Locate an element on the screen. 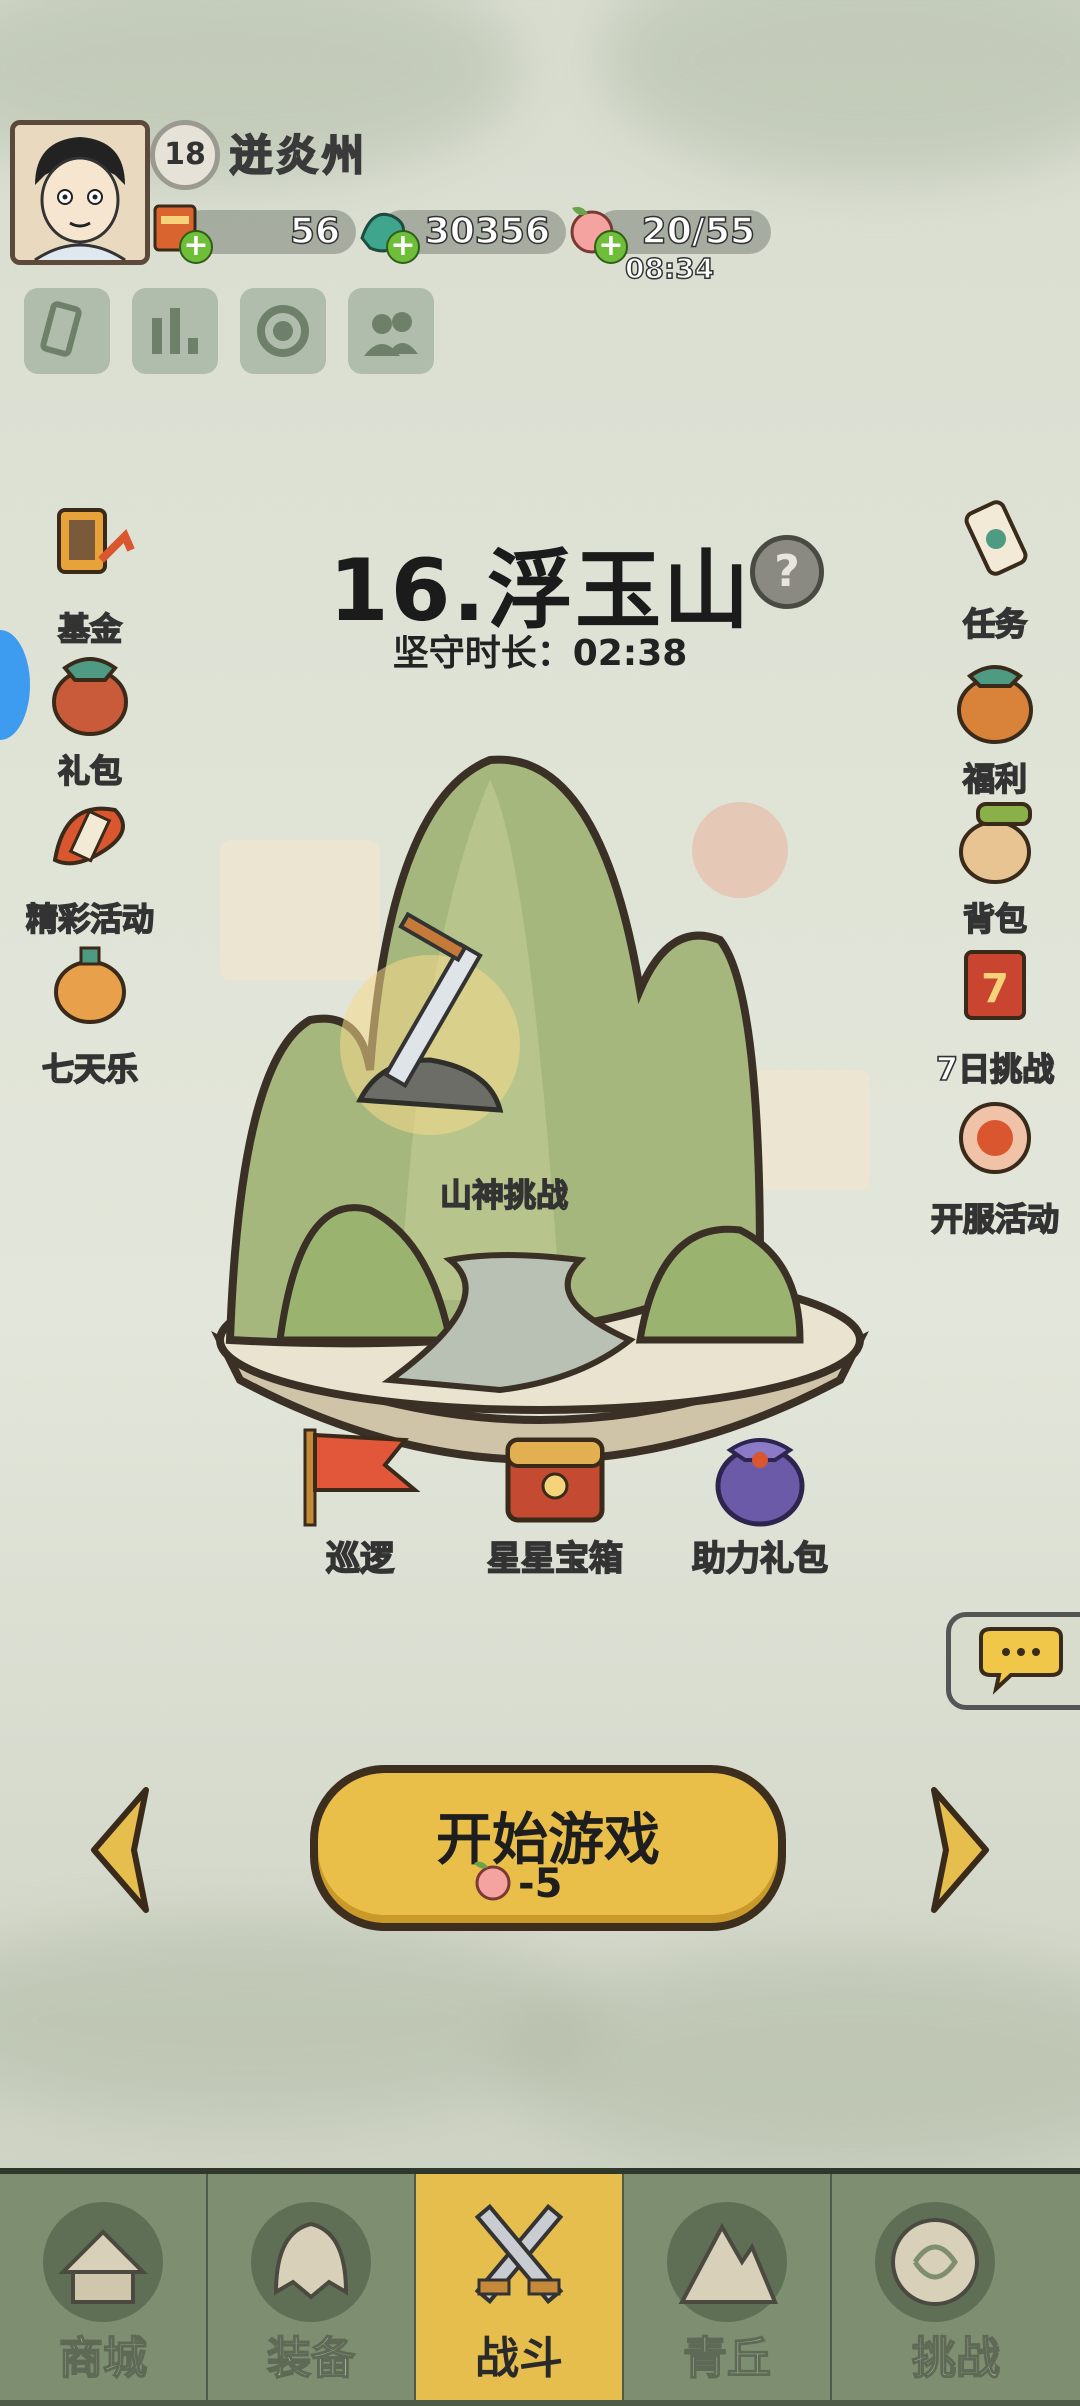 This screenshot has width=1080, height=2406. add-stamina-icon: + is located at coordinates (611, 247).